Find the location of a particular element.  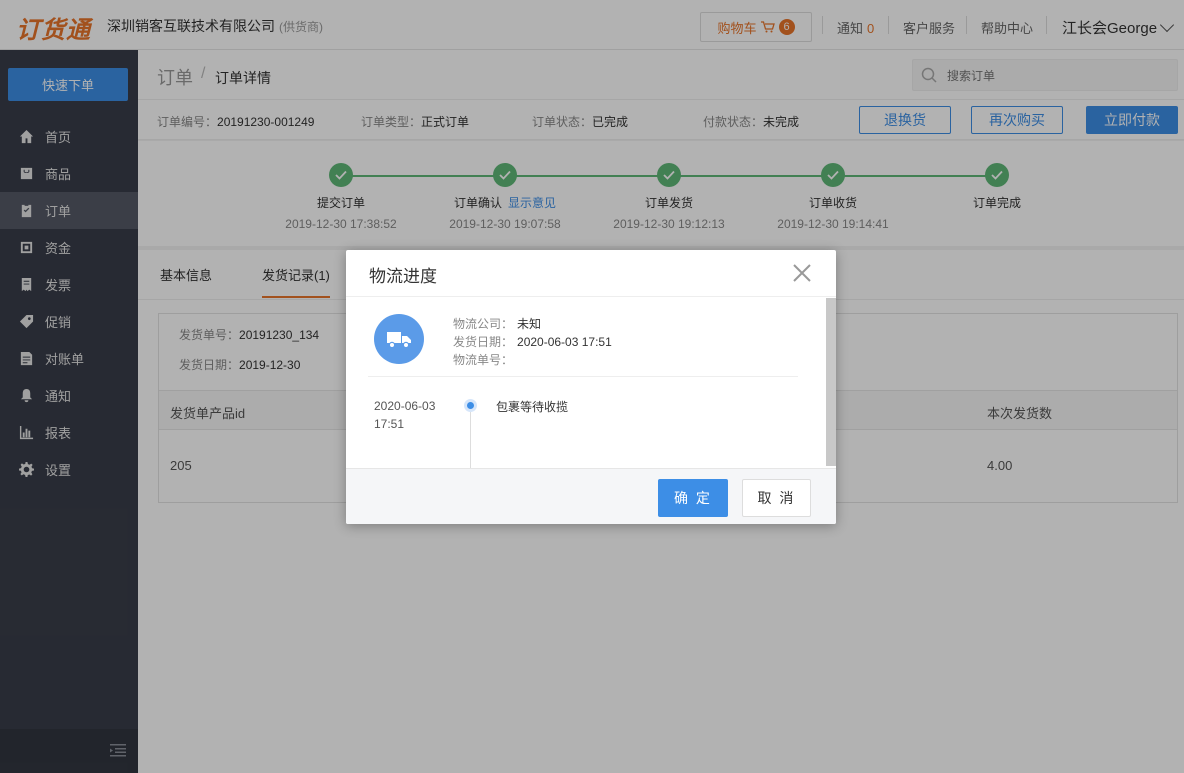

timeline-dot is located at coordinates (470, 405).